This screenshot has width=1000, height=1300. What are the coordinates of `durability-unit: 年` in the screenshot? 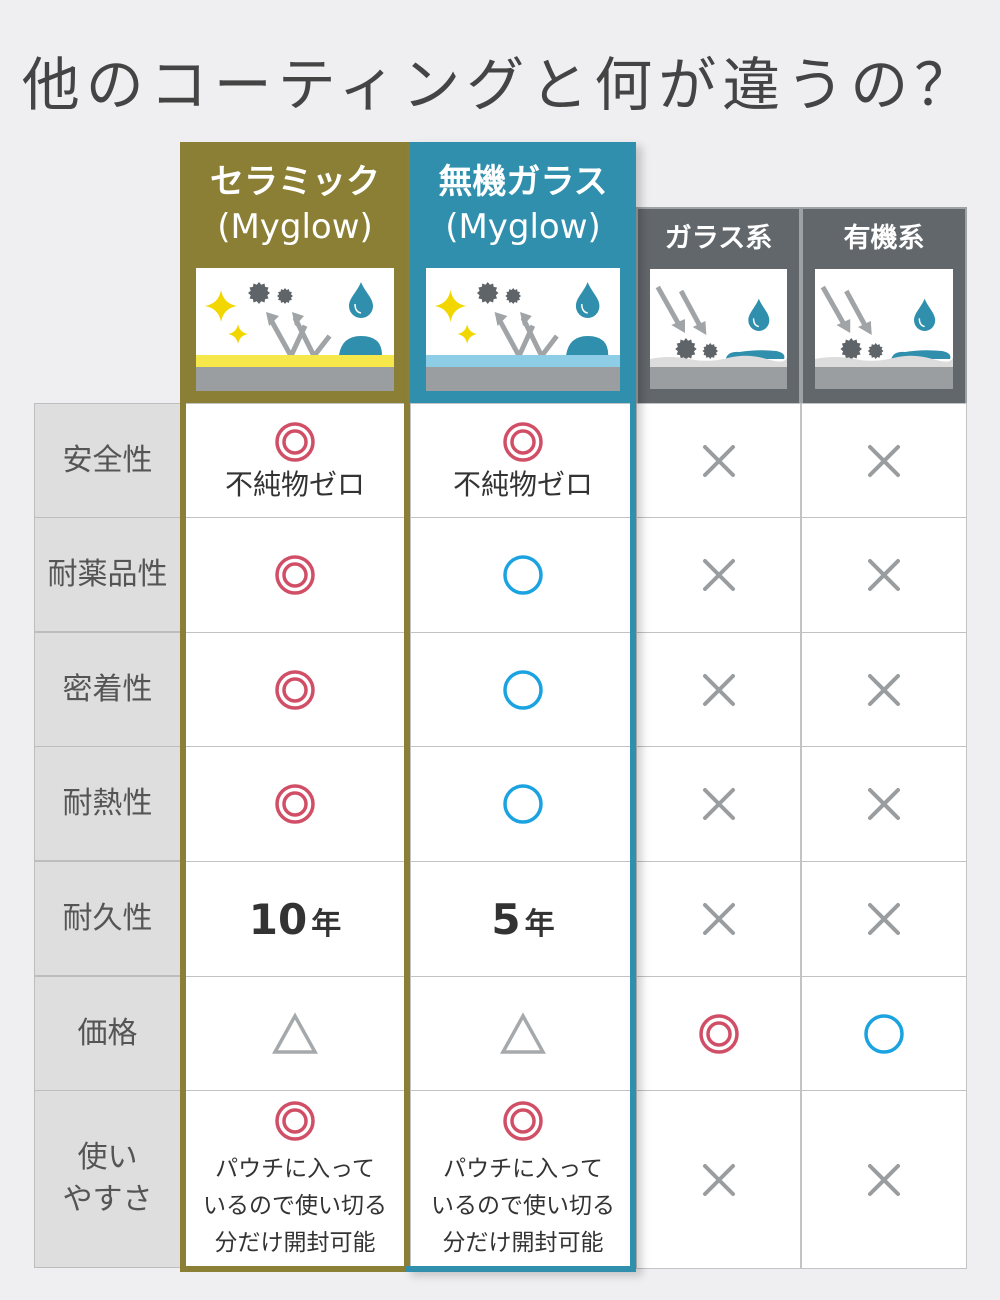 It's located at (539, 924).